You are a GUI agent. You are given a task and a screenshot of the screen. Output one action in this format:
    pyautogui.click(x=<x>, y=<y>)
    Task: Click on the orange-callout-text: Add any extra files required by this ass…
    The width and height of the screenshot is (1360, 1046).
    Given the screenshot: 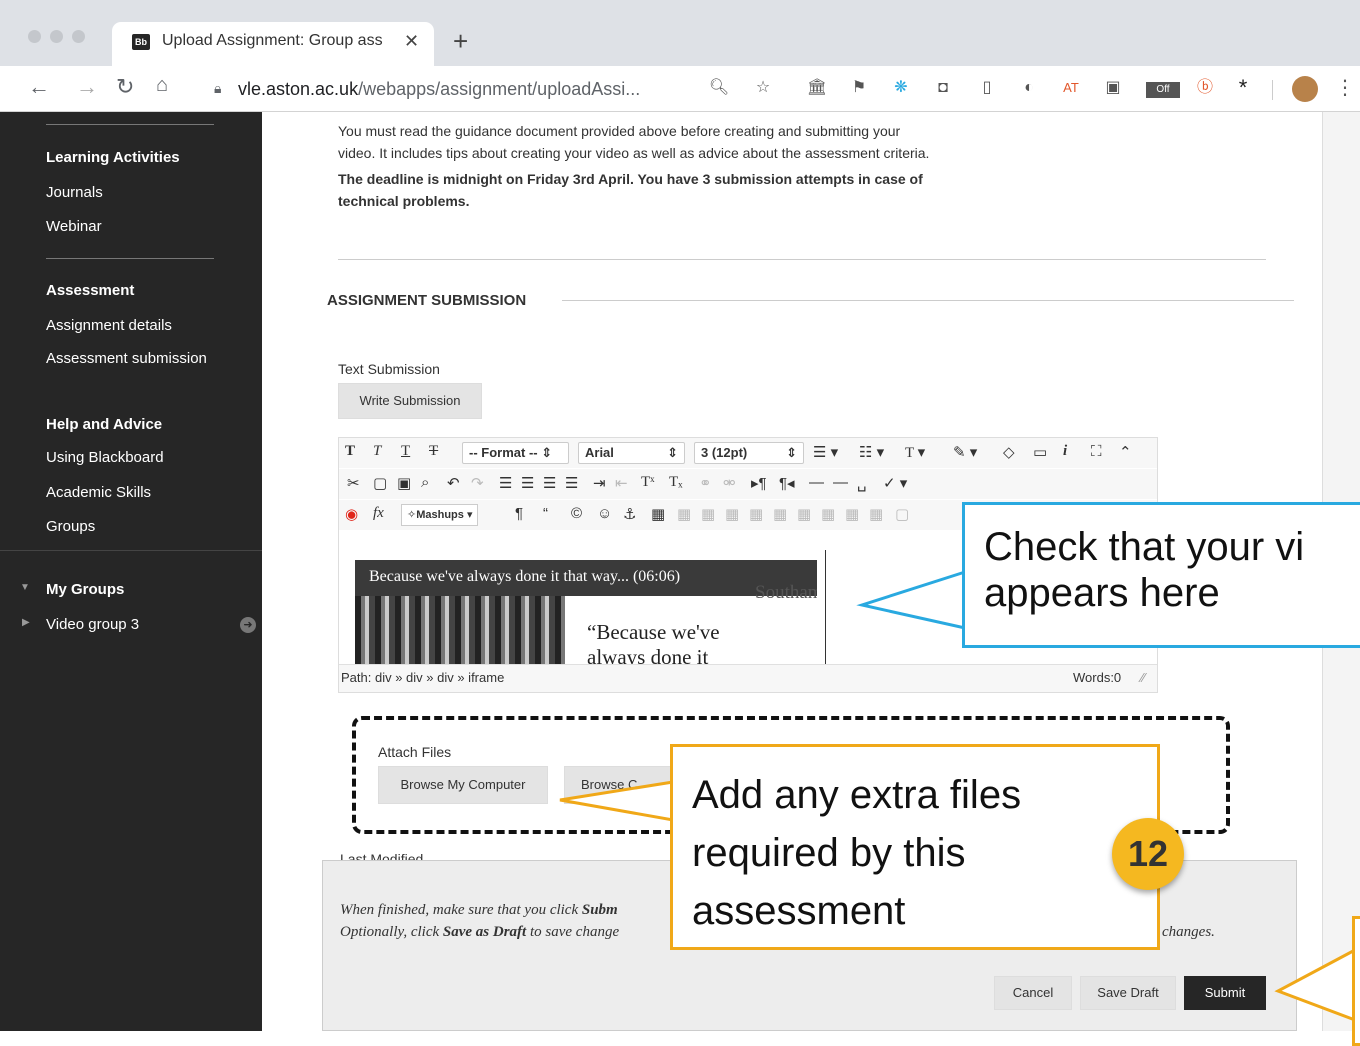 What is the action you would take?
    pyautogui.click(x=857, y=853)
    